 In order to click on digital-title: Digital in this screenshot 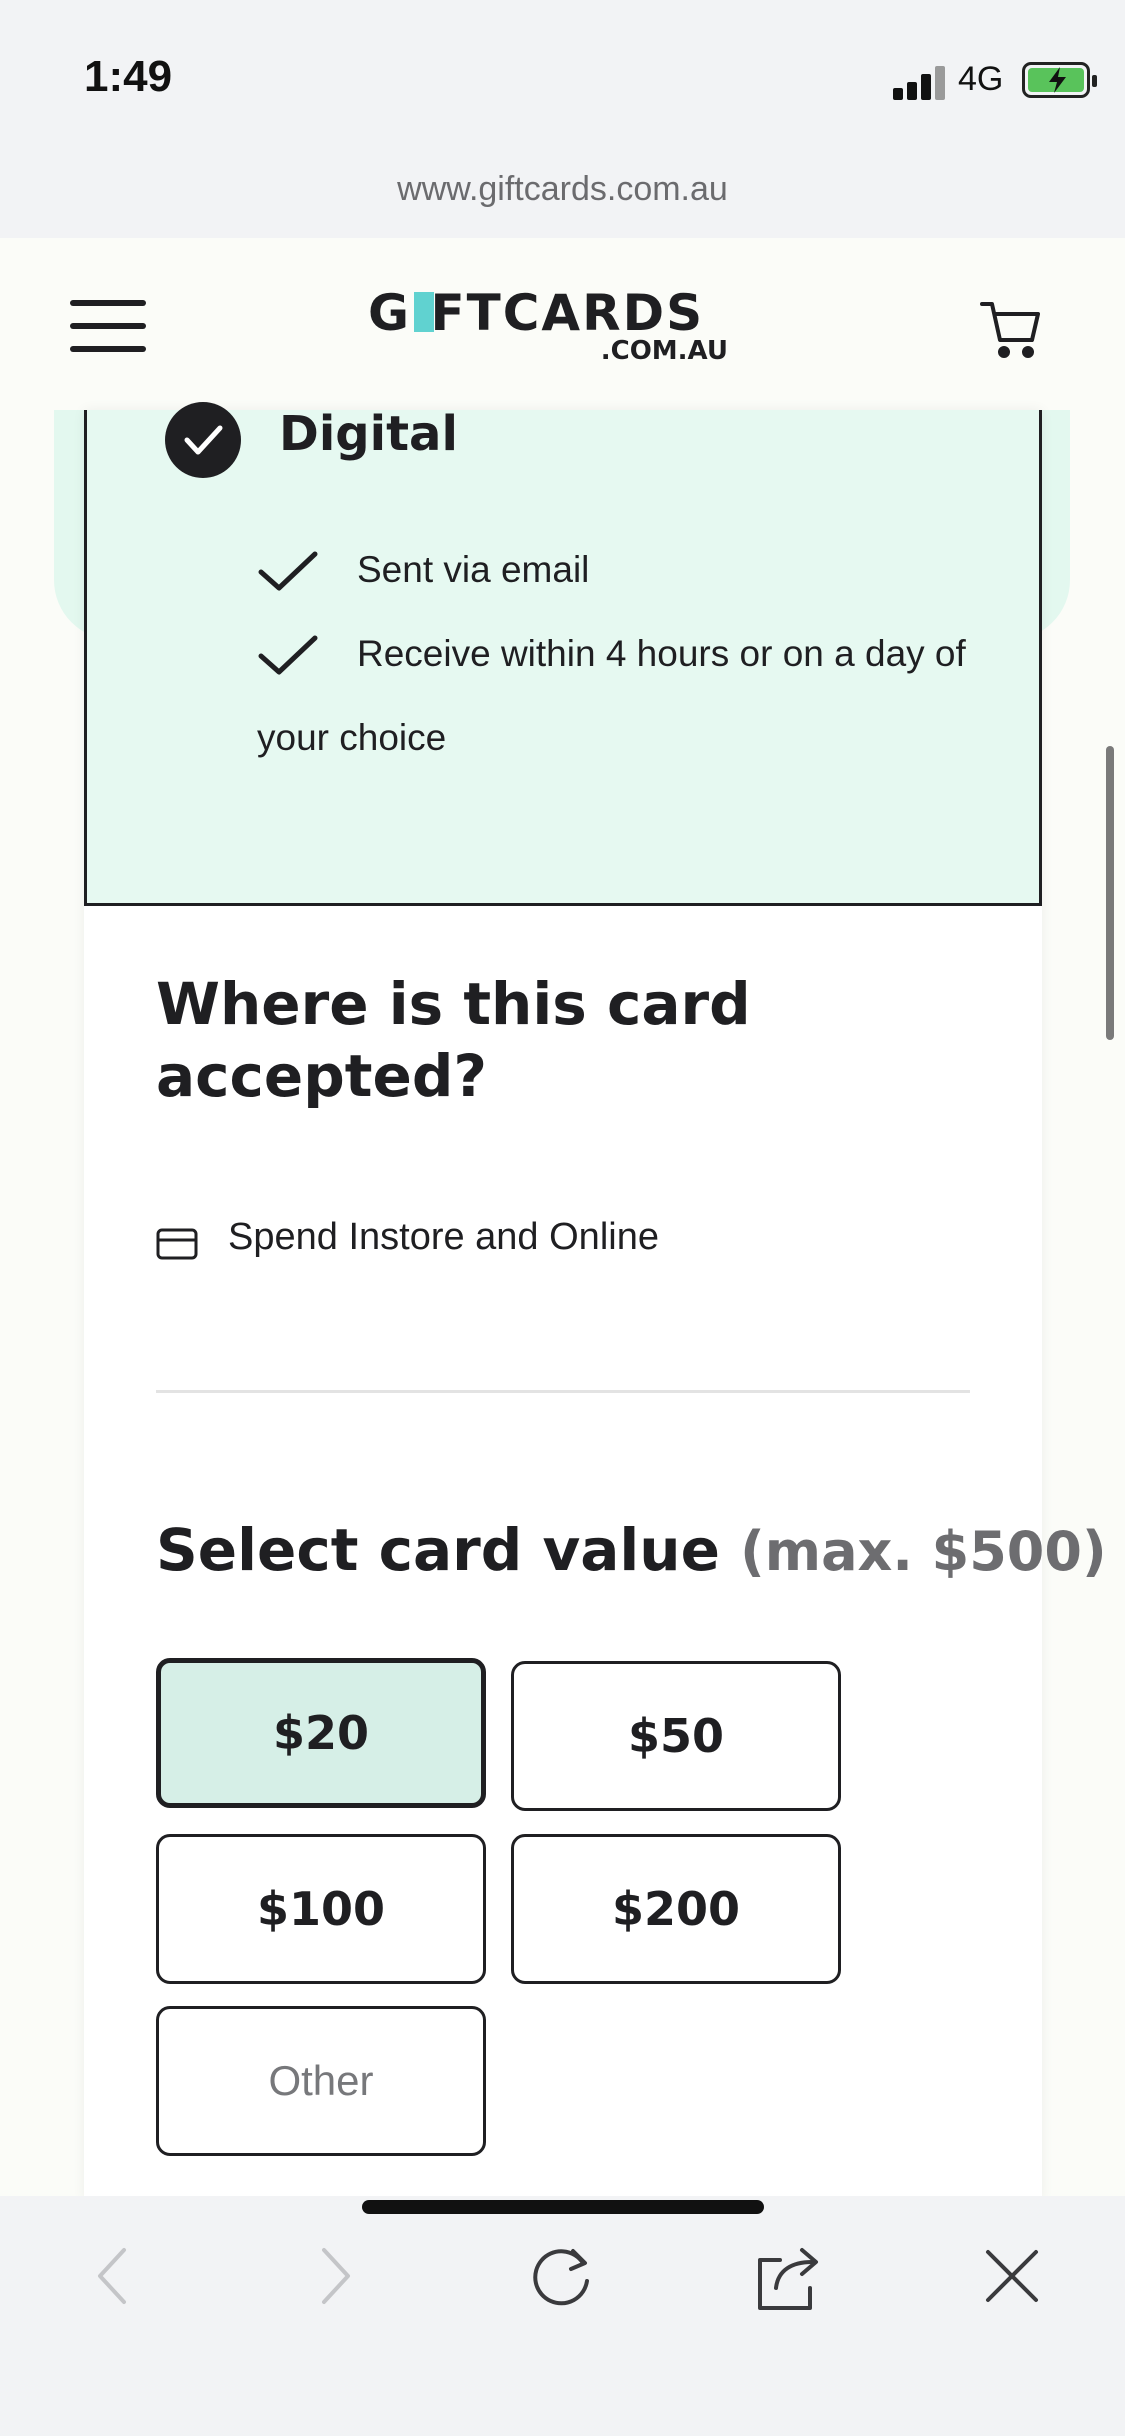, I will do `click(368, 434)`.